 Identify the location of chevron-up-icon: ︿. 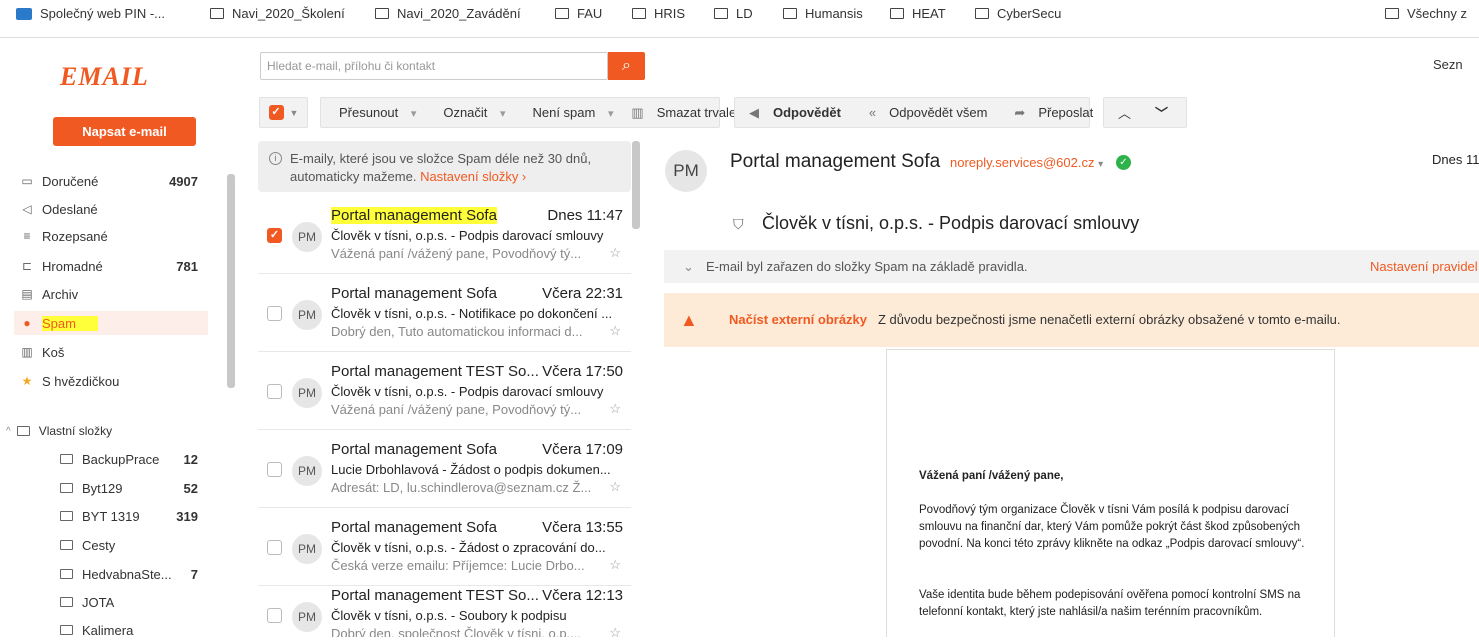
(1125, 113).